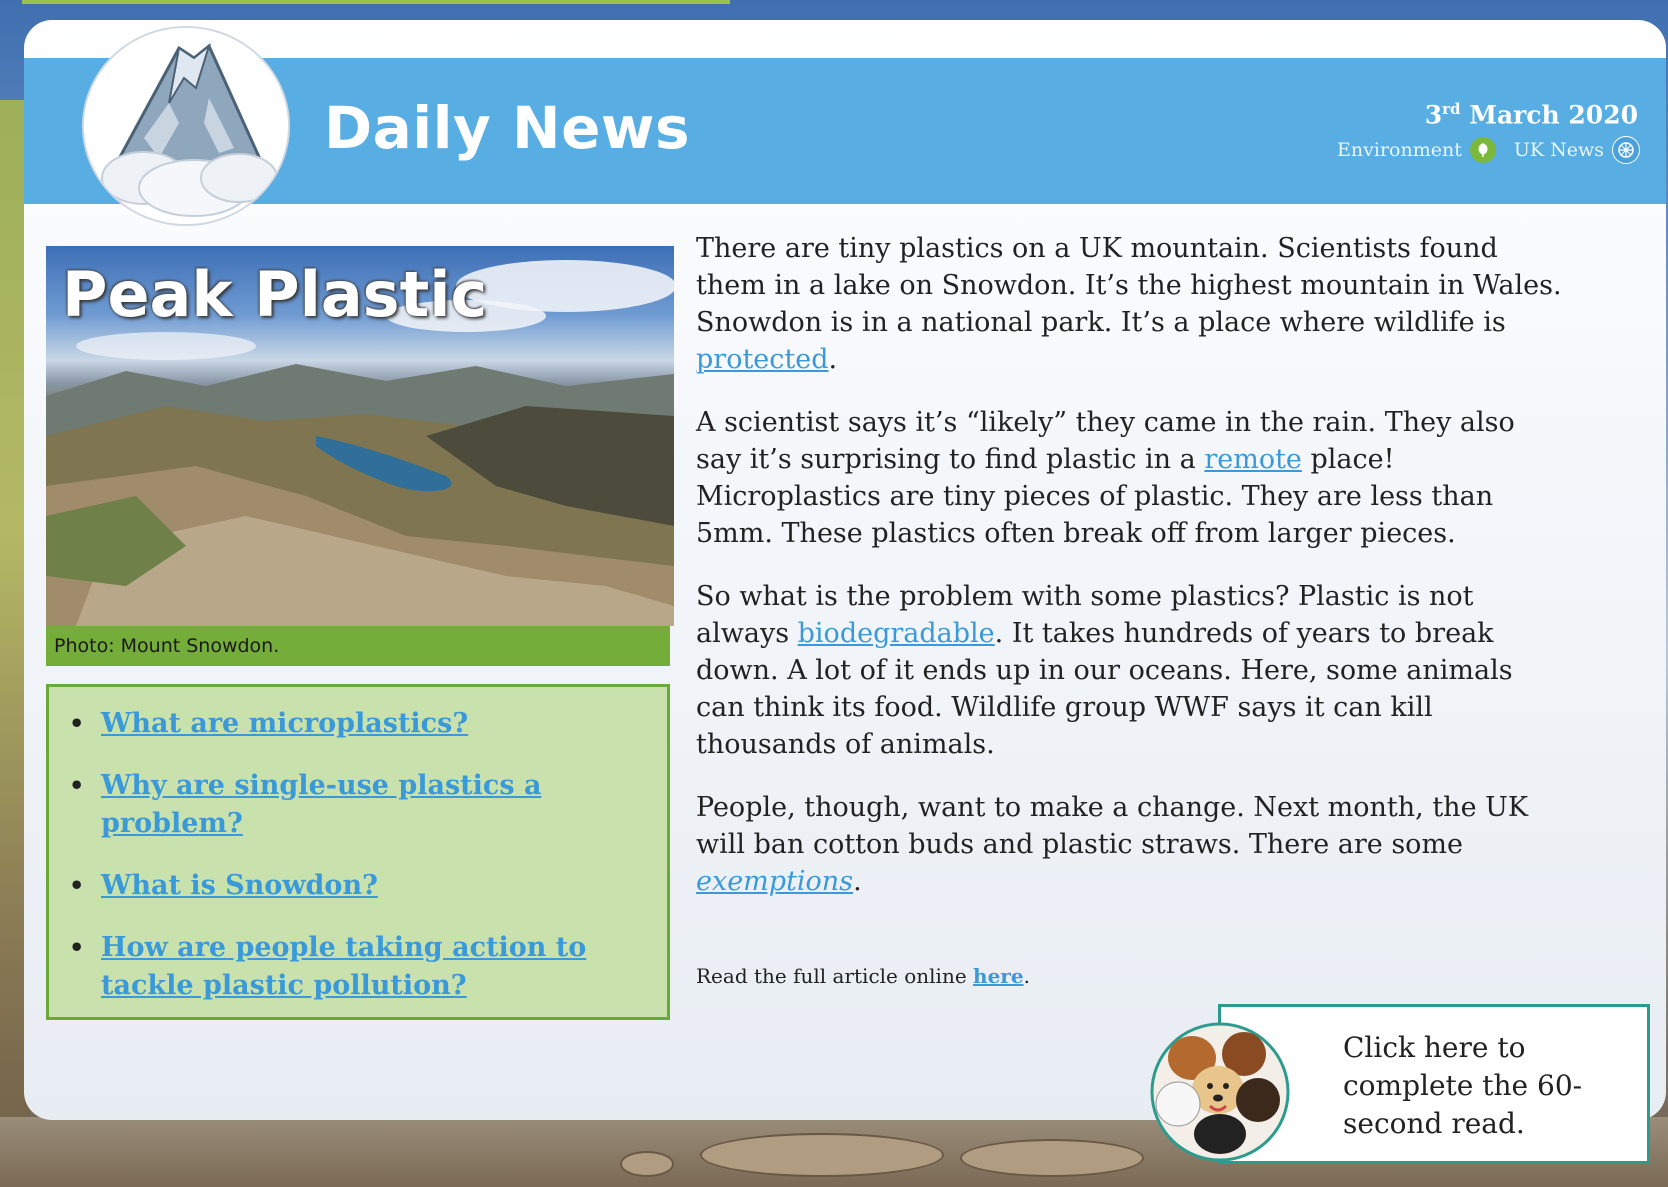  I want to click on dogs-illustration, so click(1220, 1087).